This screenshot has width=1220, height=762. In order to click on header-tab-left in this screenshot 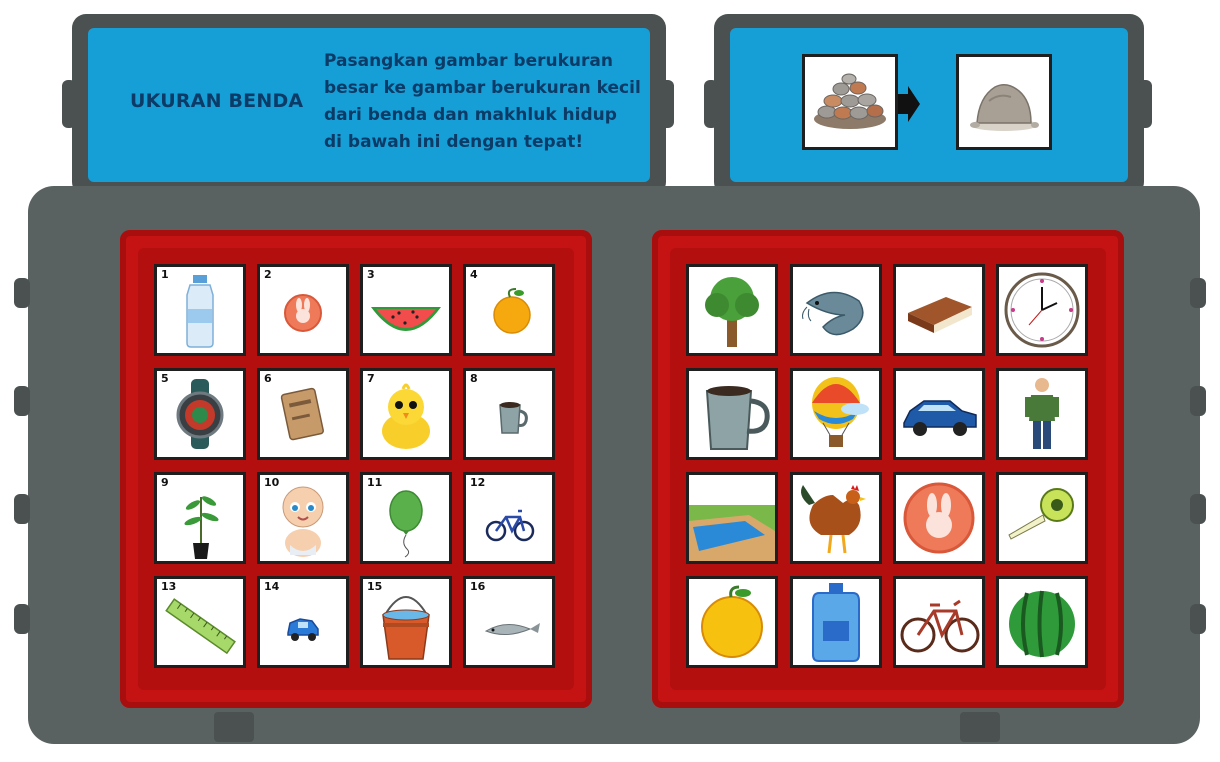, I will do `click(69, 104)`.